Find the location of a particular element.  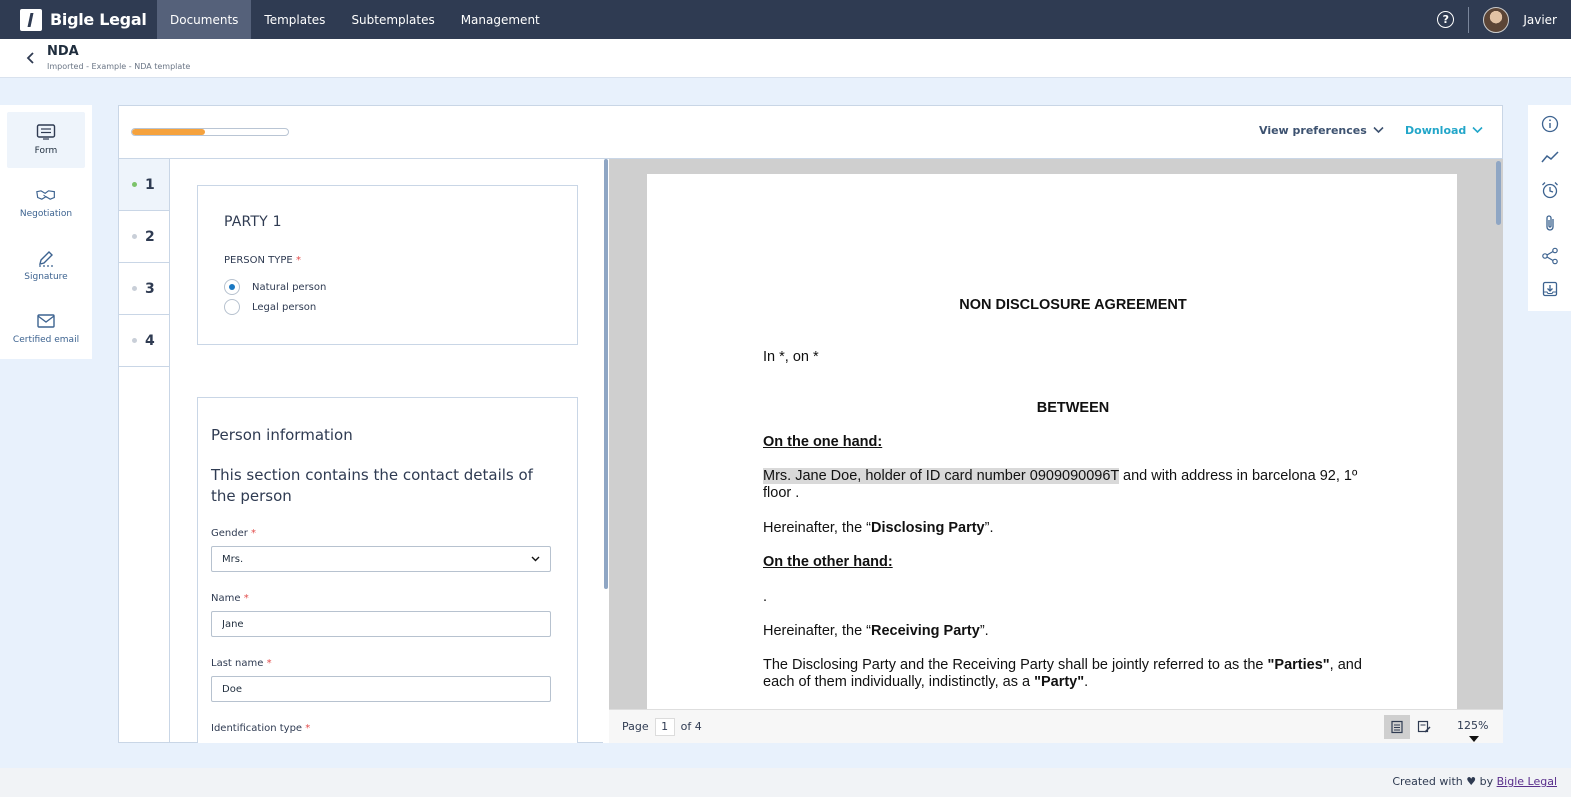

back-arrow-icon is located at coordinates (31, 58).